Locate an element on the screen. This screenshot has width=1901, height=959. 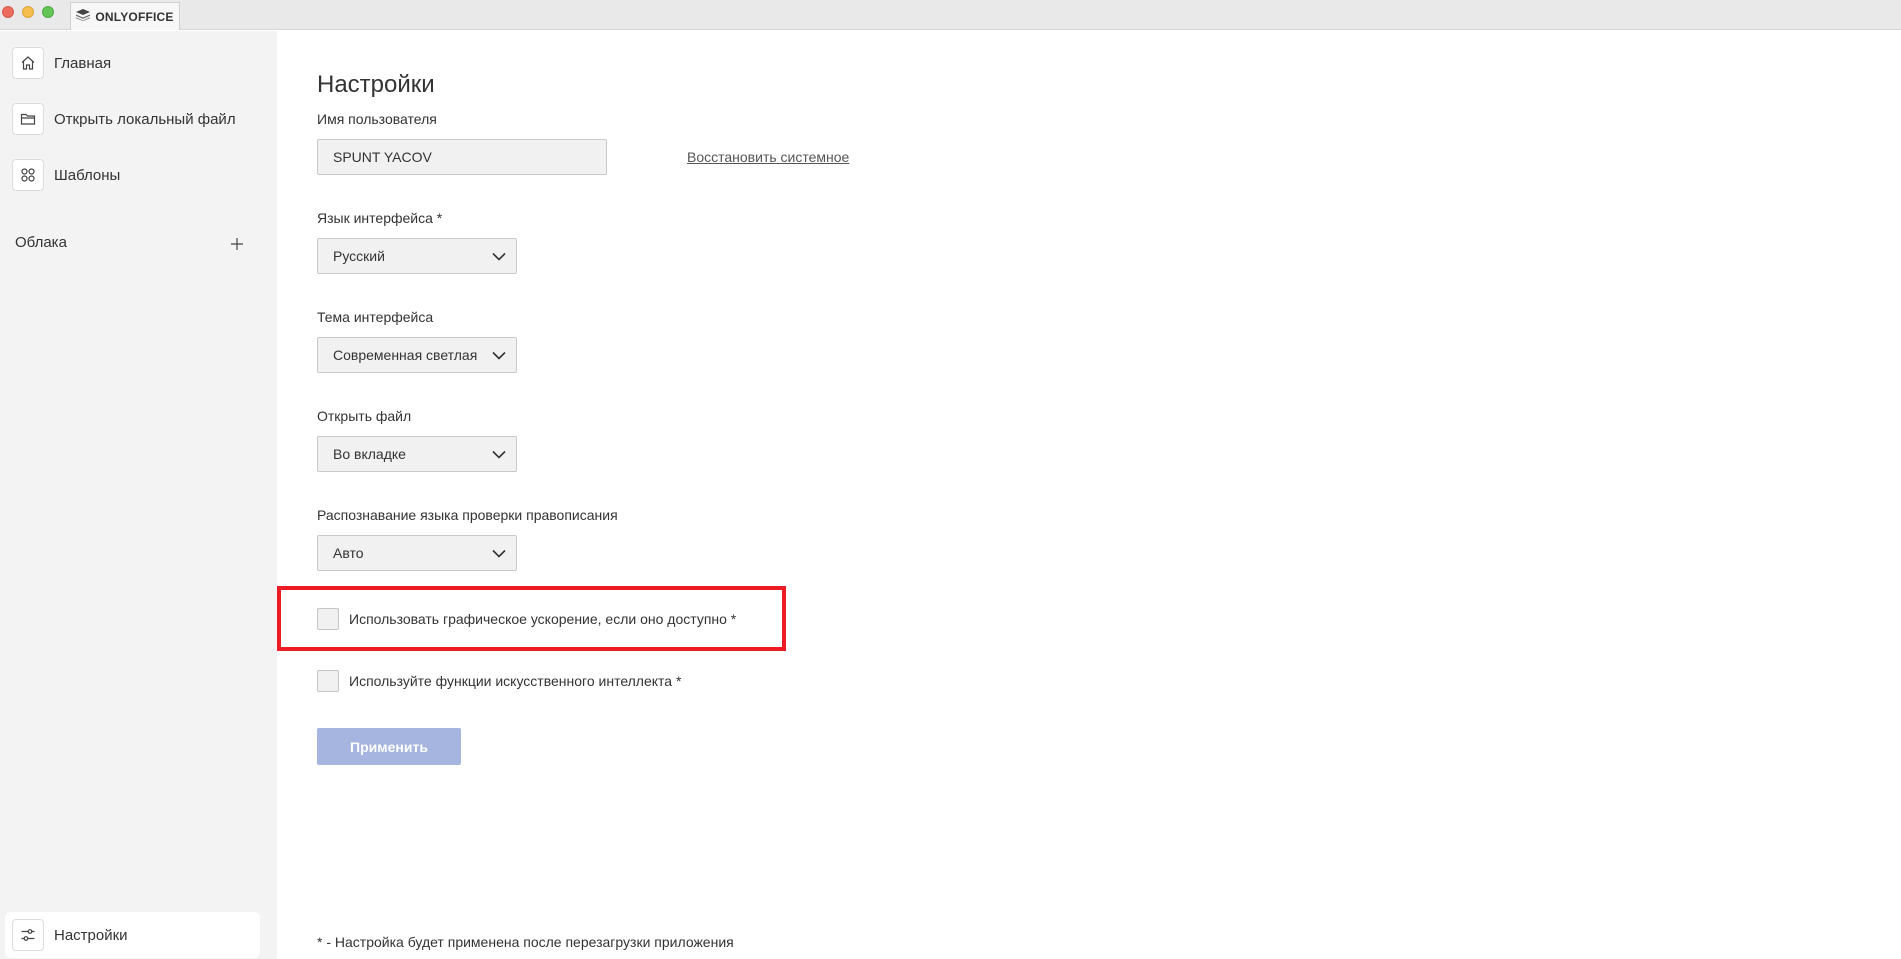
plus-icon is located at coordinates (237, 244).